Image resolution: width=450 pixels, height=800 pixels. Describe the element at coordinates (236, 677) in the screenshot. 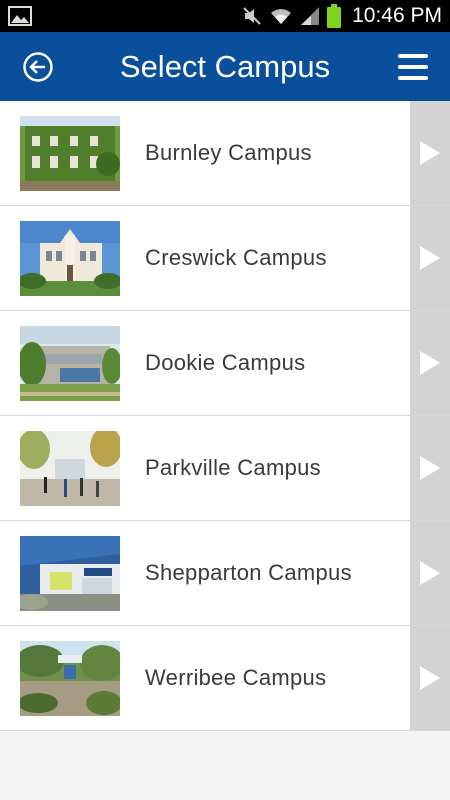

I see `campus-label: Werribee Campus` at that location.